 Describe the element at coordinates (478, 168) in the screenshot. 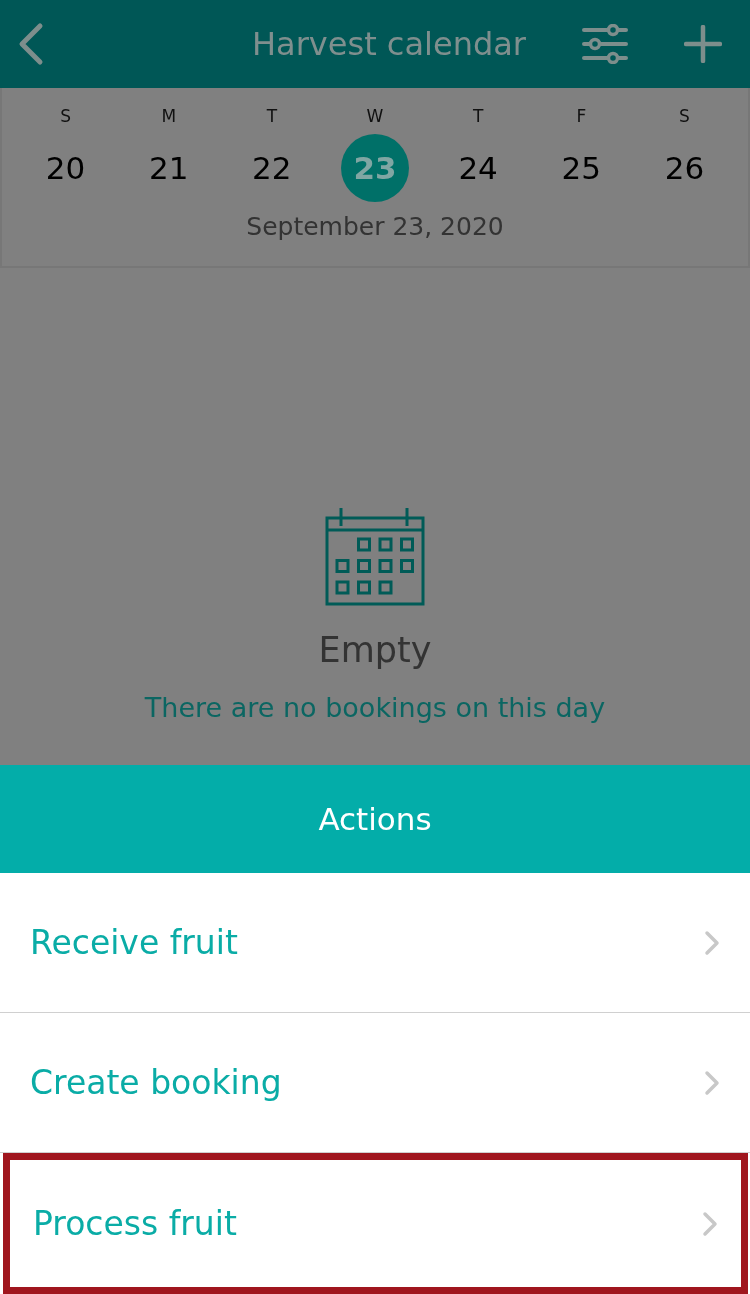

I see `date-number: 24` at that location.